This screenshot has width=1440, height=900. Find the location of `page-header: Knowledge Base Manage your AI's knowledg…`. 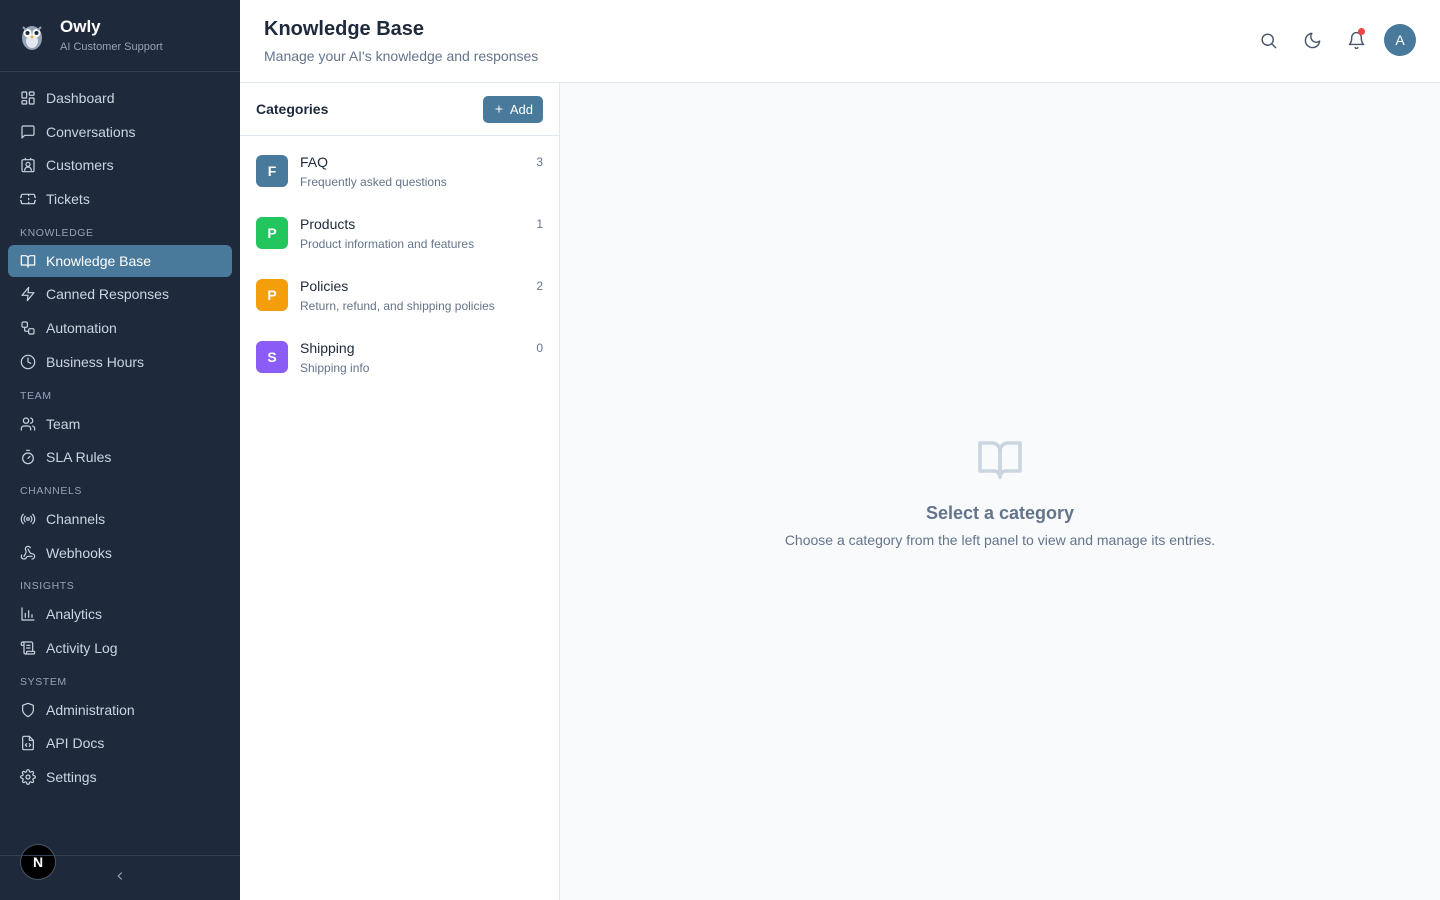

page-header: Knowledge Base Manage your AI's knowledg… is located at coordinates (840, 41).